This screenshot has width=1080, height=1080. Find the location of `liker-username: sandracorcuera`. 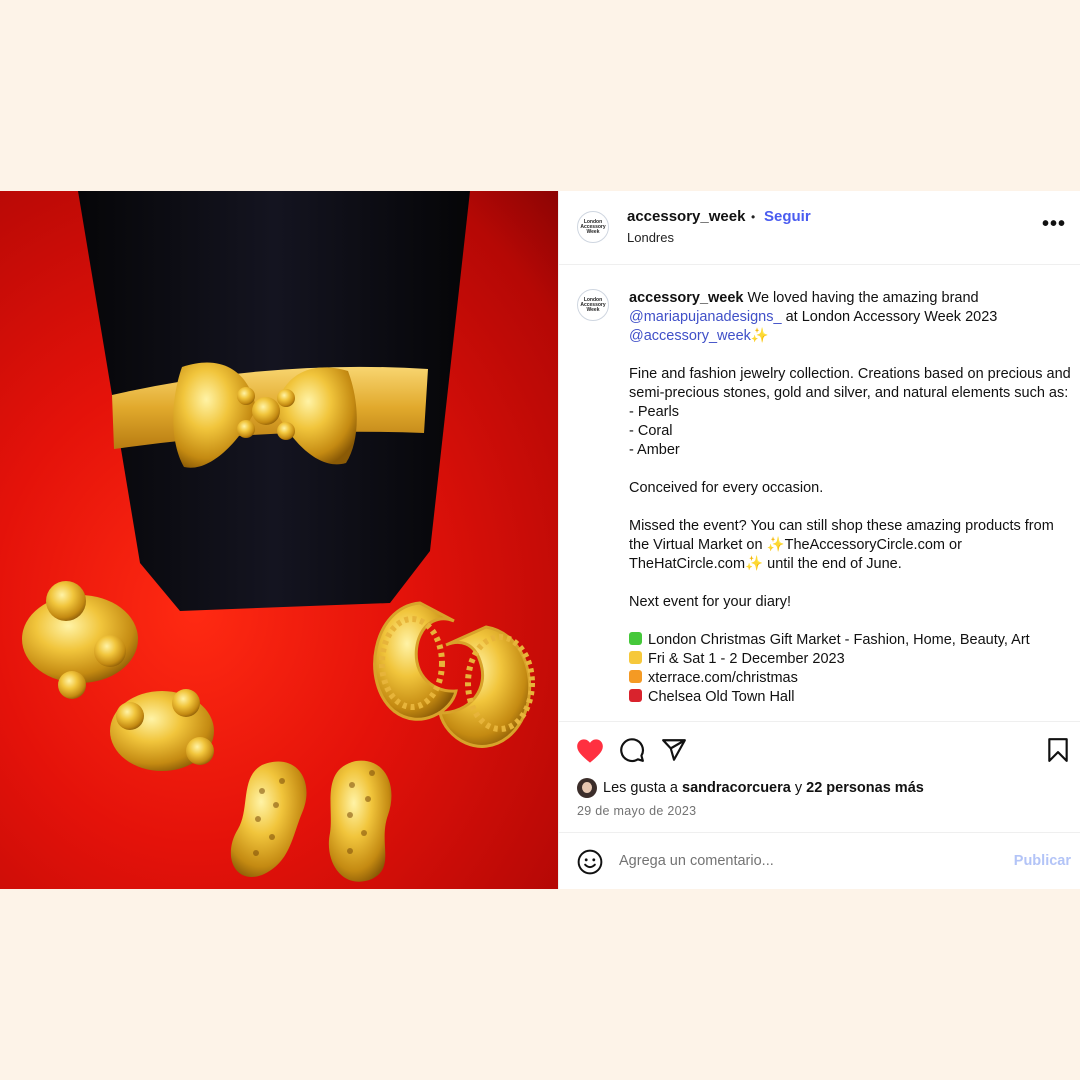

liker-username: sandracorcuera is located at coordinates (736, 788).